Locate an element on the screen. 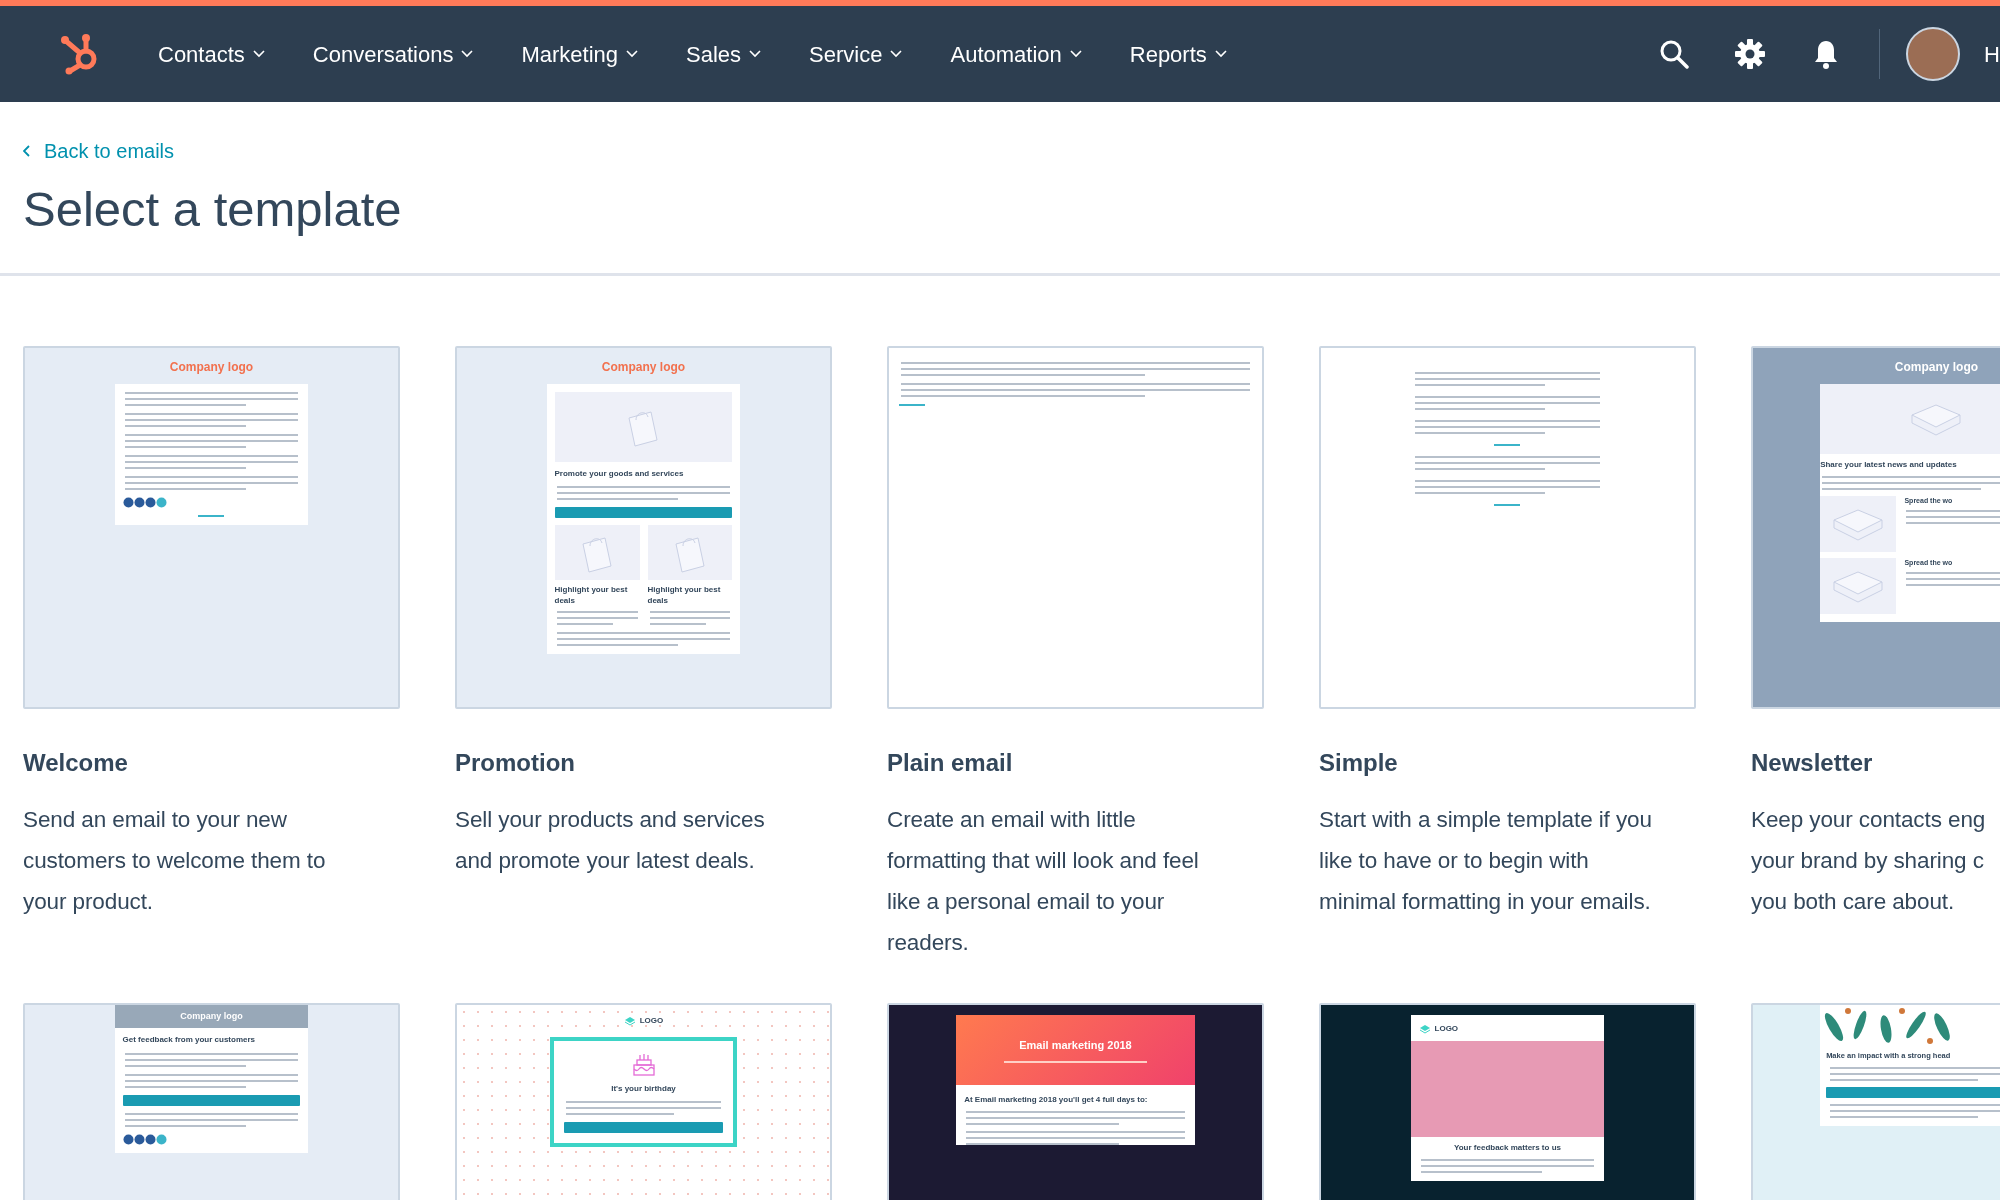 The image size is (2000, 1200). template-preview: Company logo Get feedback from your customers is located at coordinates (211, 1101).